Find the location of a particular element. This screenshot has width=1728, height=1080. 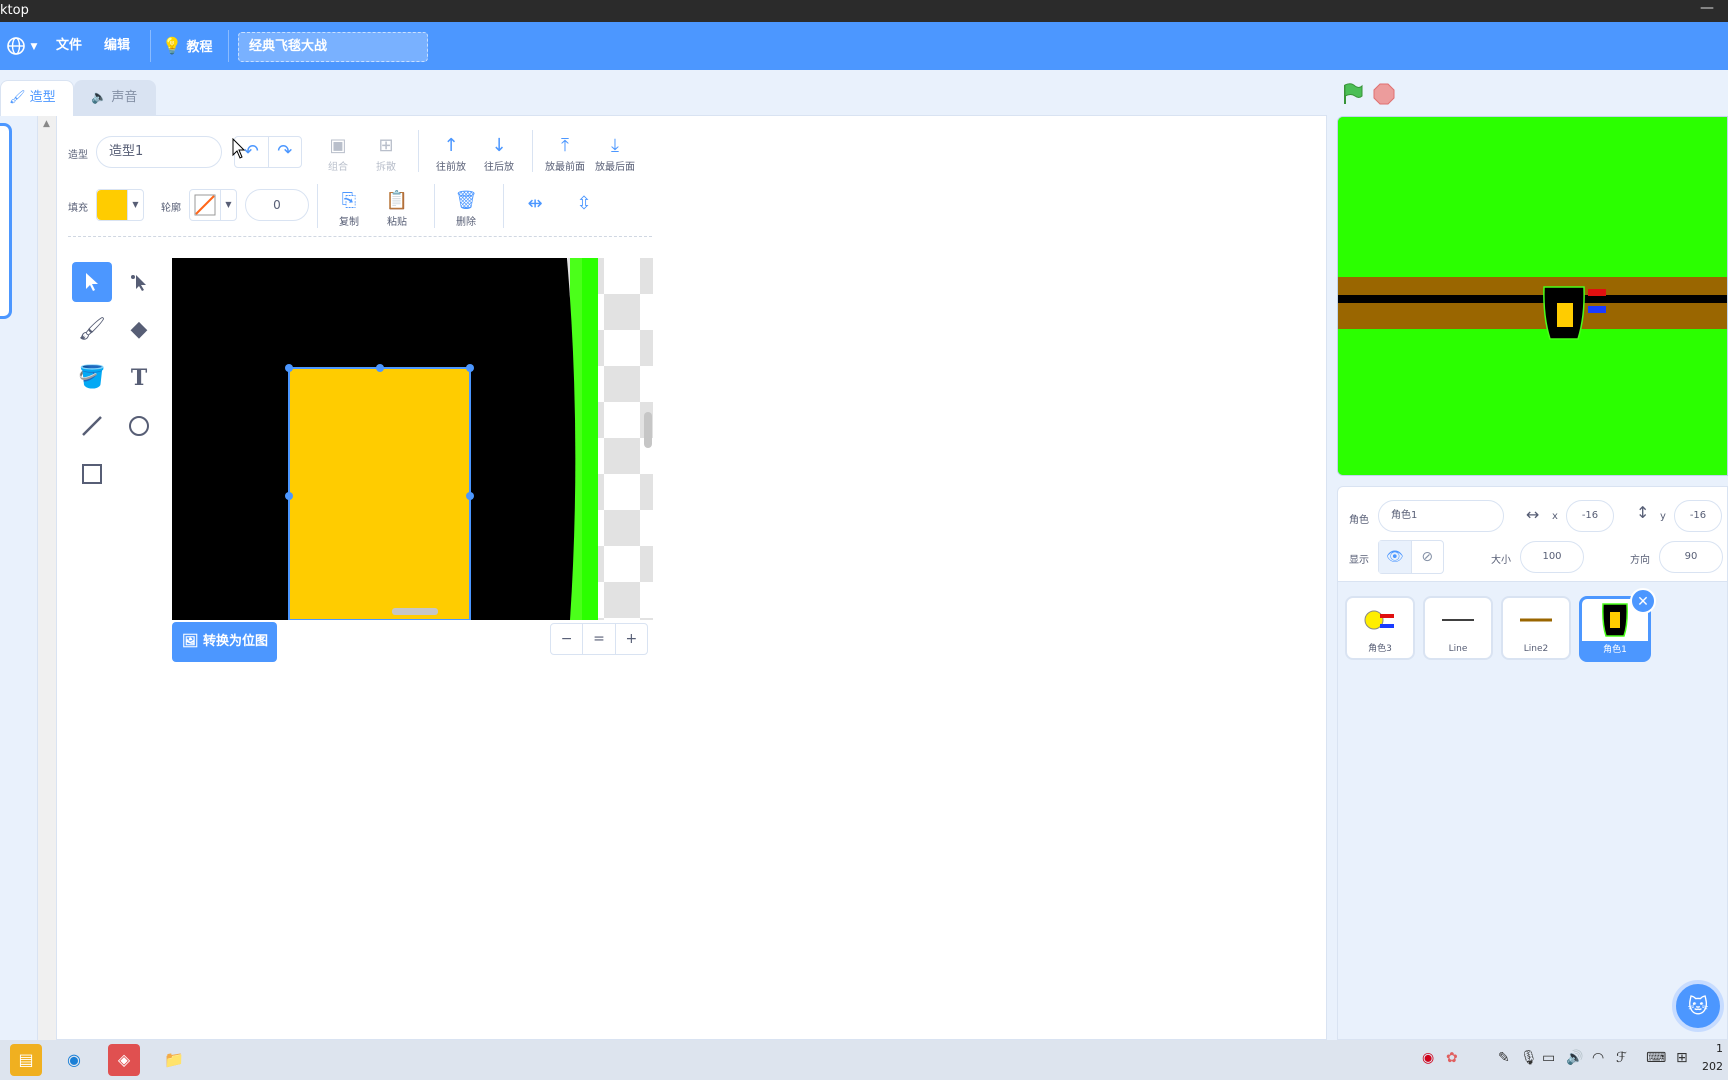

language-menu: ▼ is located at coordinates (21, 46).